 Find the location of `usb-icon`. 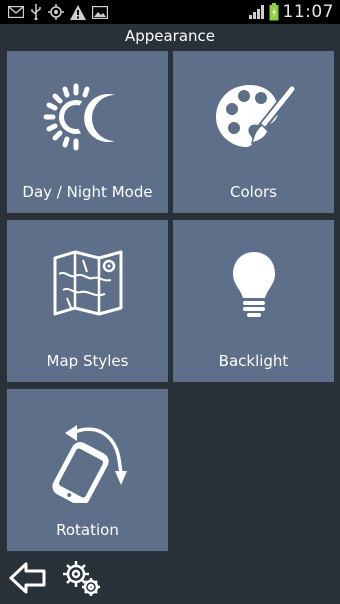

usb-icon is located at coordinates (36, 12).